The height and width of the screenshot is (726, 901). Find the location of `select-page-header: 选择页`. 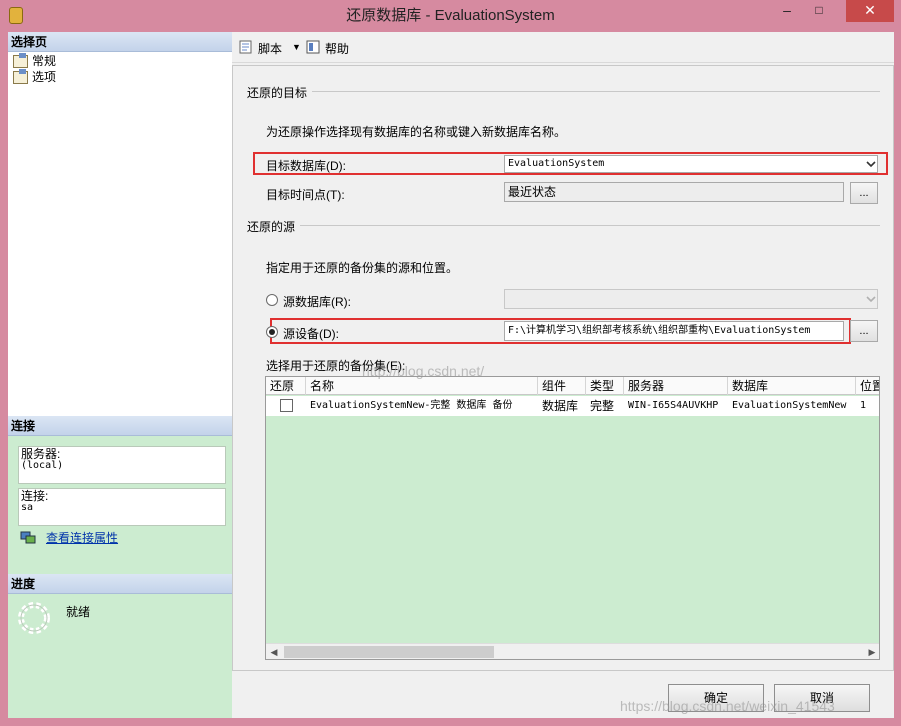

select-page-header: 选择页 is located at coordinates (120, 42).